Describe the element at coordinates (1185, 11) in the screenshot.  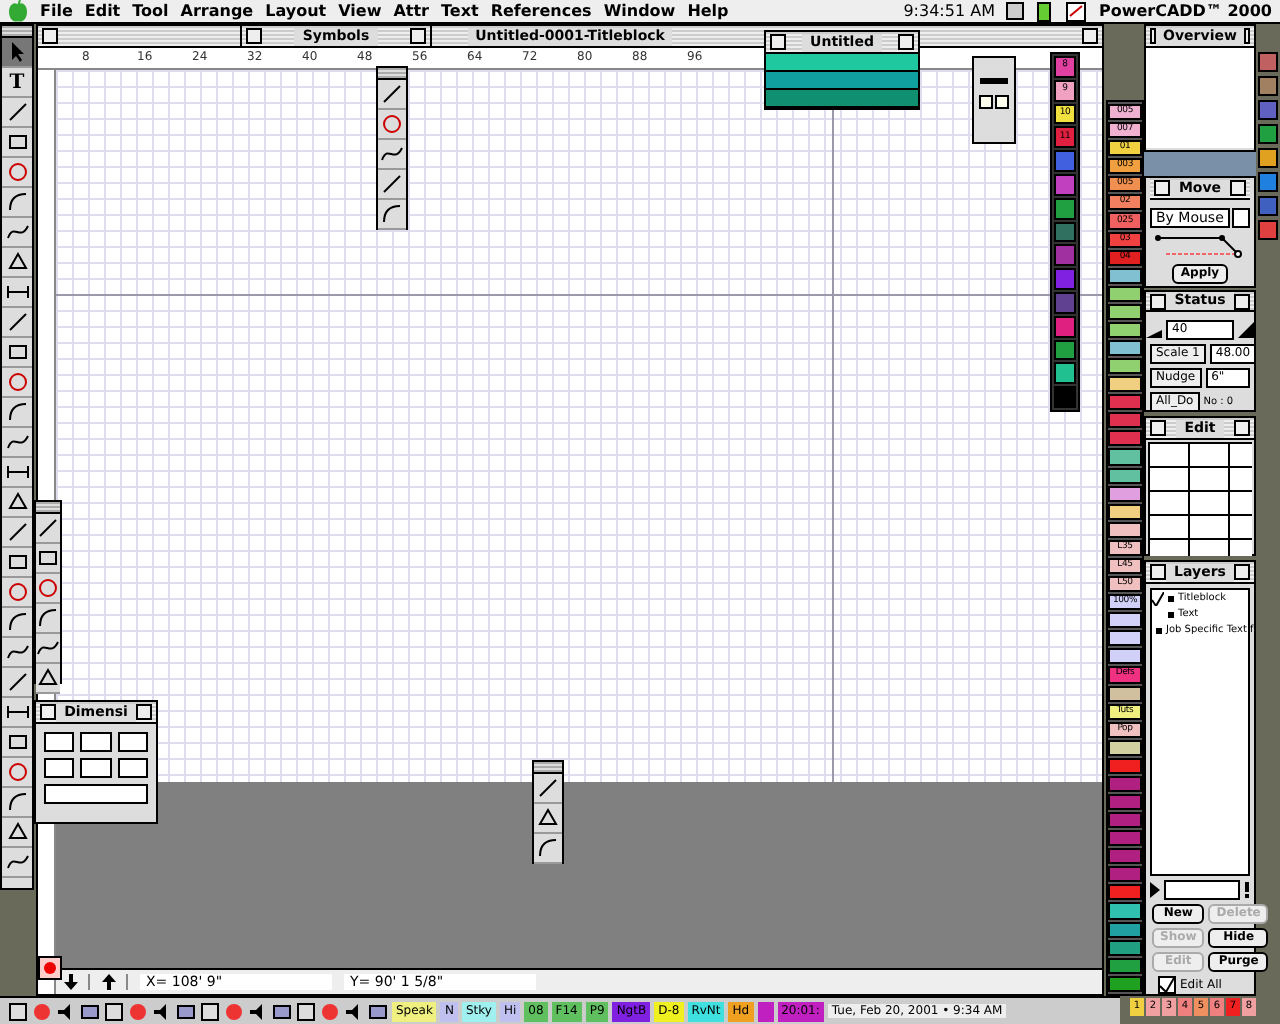
I see `application-menu: PowerCADD™ 2000` at that location.